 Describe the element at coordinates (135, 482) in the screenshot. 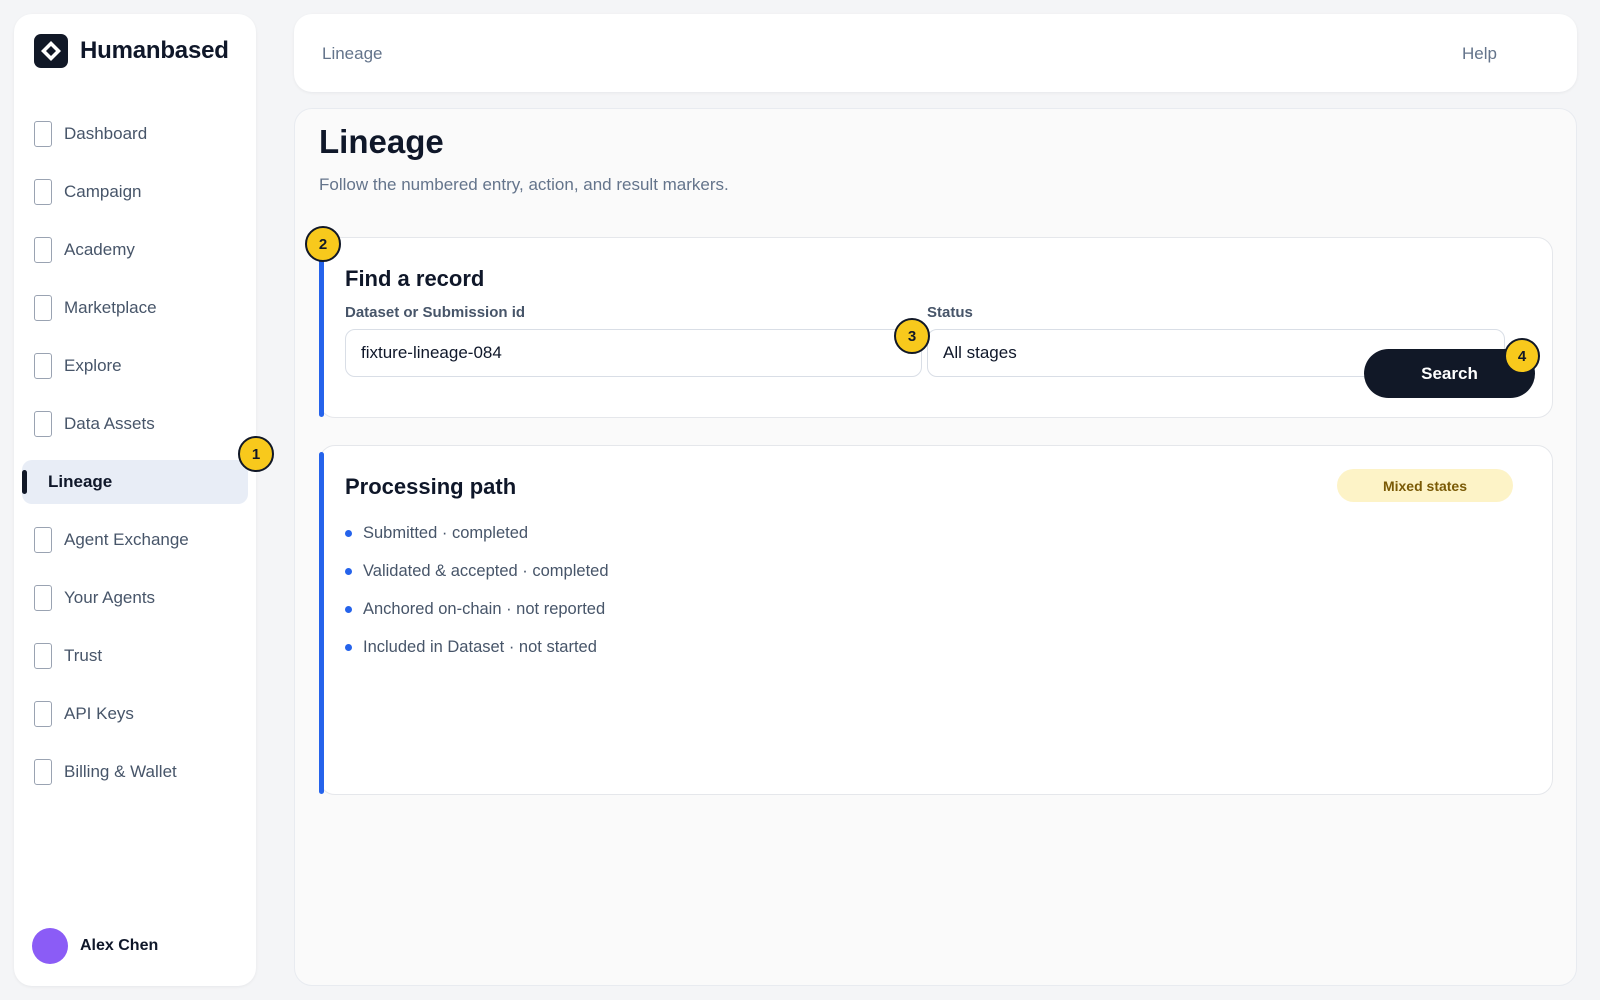

I see `sidebar-item-lineage: Lineage` at that location.